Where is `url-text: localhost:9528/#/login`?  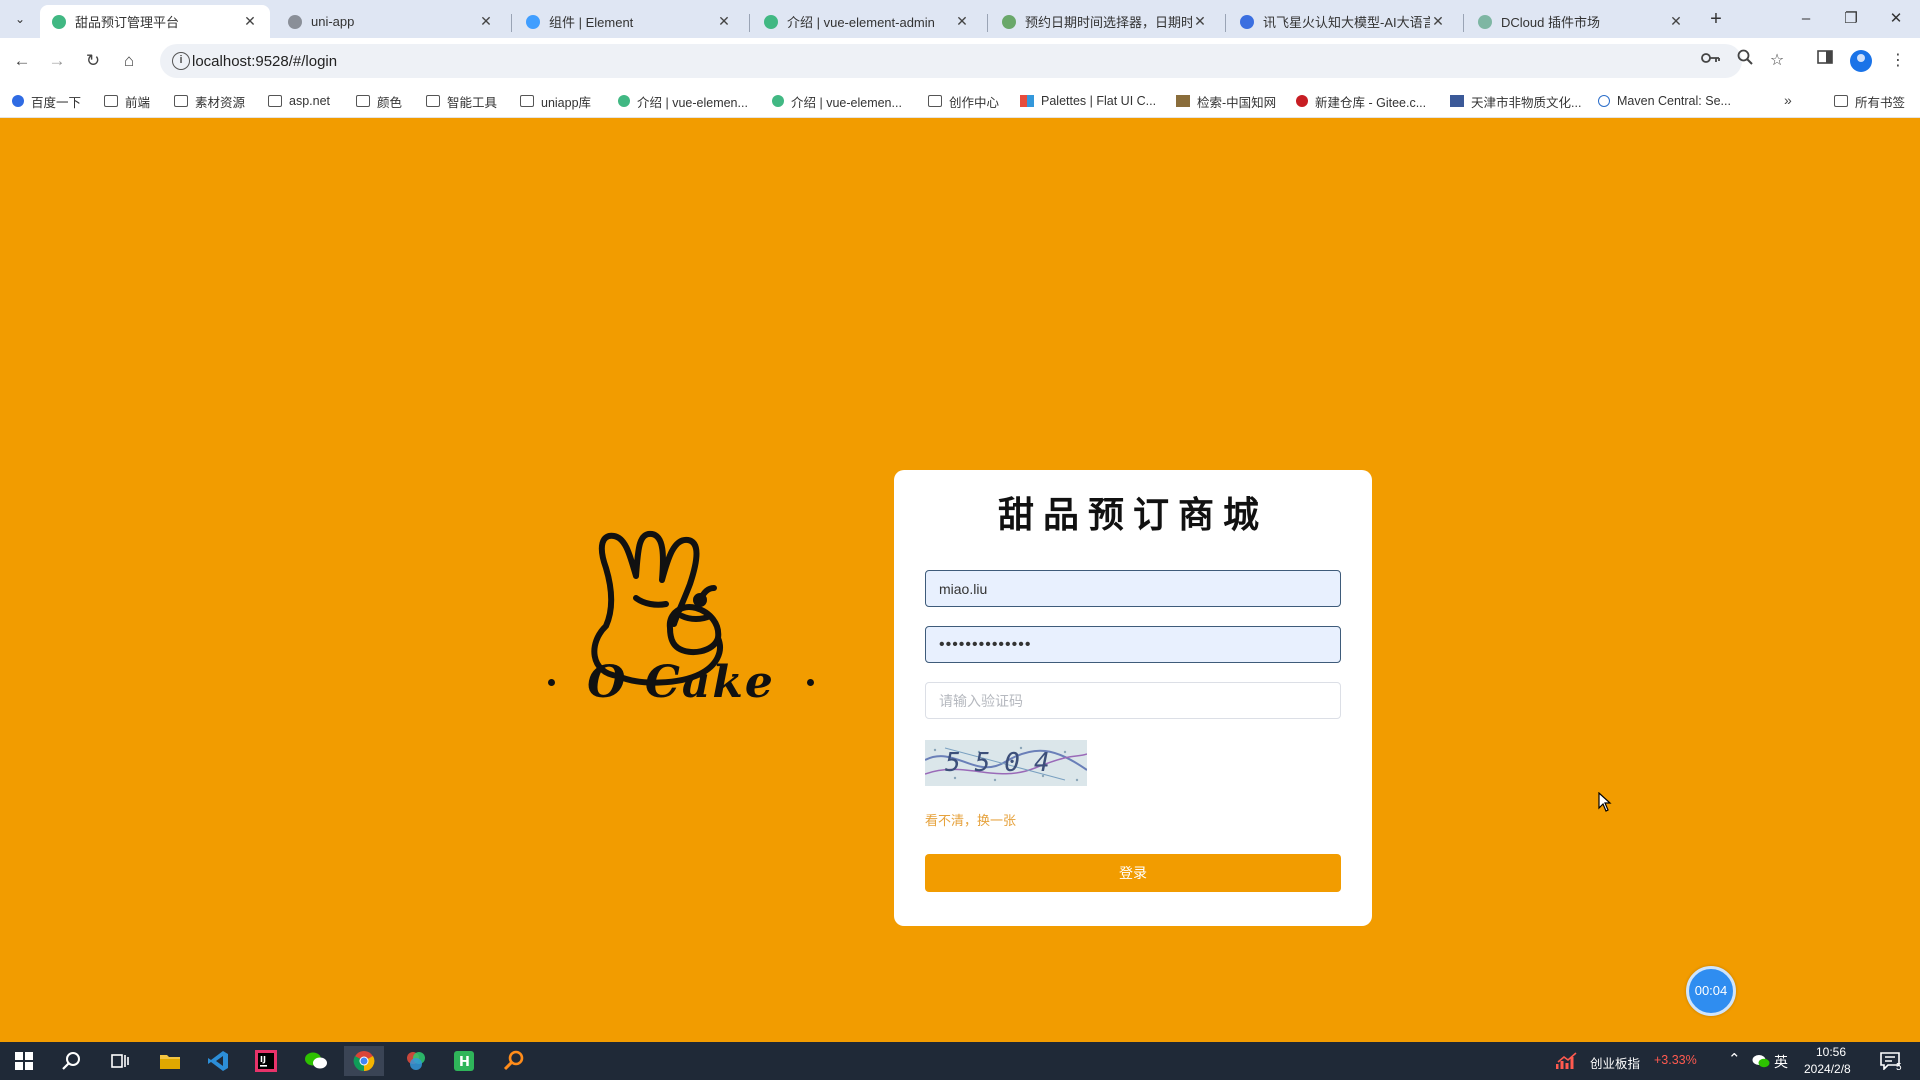
url-text: localhost:9528/#/login is located at coordinates (264, 61).